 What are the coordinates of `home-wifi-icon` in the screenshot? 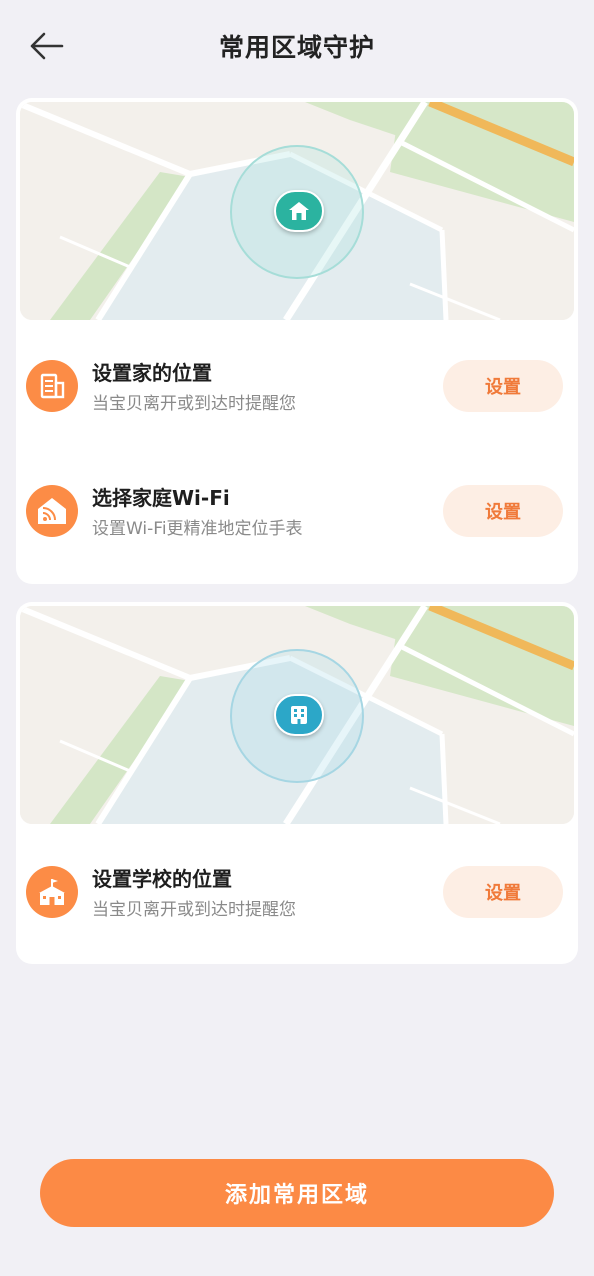 It's located at (52, 511).